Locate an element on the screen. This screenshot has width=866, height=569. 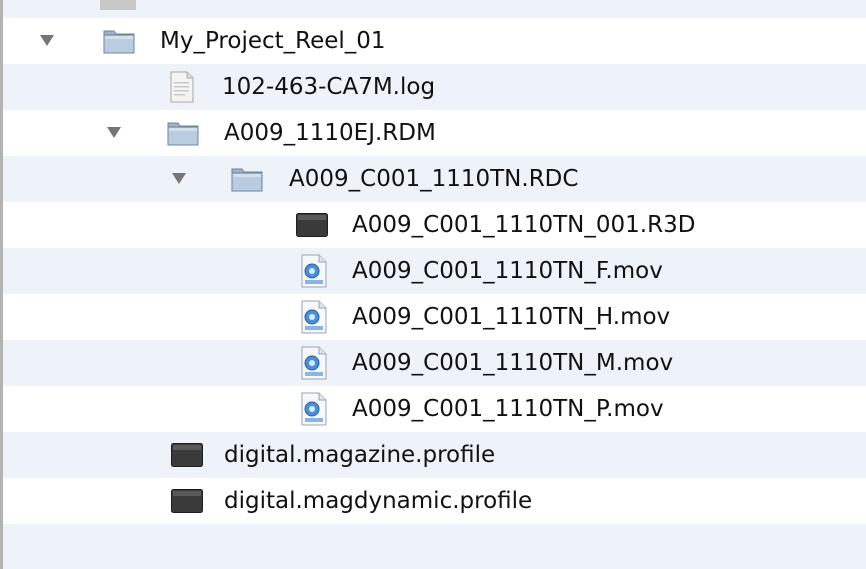
tree-row-label: My_Project_Reel_01 is located at coordinates (273, 41).